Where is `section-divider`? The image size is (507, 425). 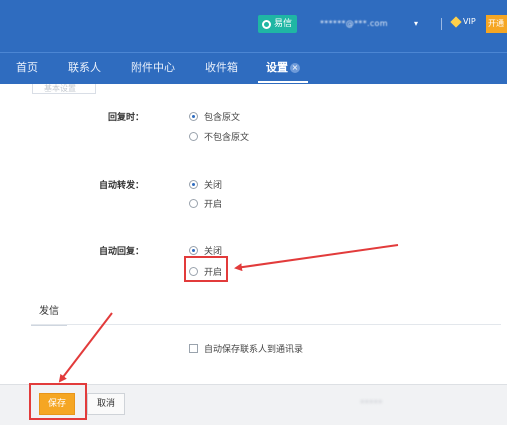 section-divider is located at coordinates (266, 324).